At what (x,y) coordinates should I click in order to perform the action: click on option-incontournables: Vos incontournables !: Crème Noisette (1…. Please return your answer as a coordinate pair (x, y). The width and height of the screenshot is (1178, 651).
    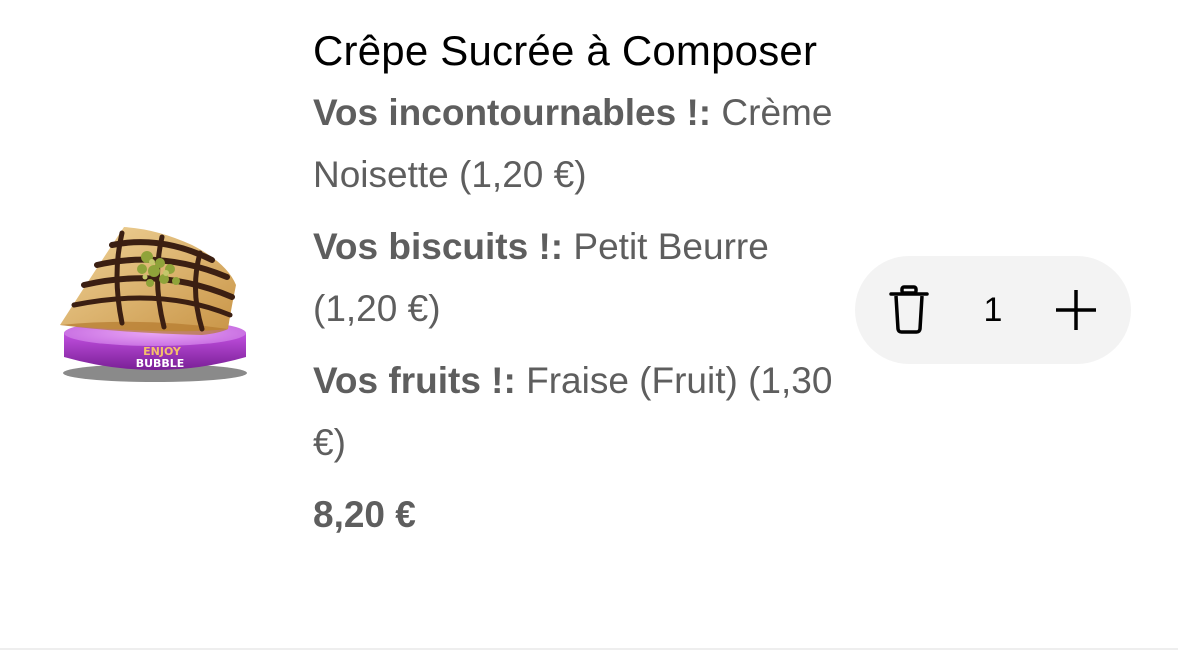
    Looking at the image, I should click on (573, 144).